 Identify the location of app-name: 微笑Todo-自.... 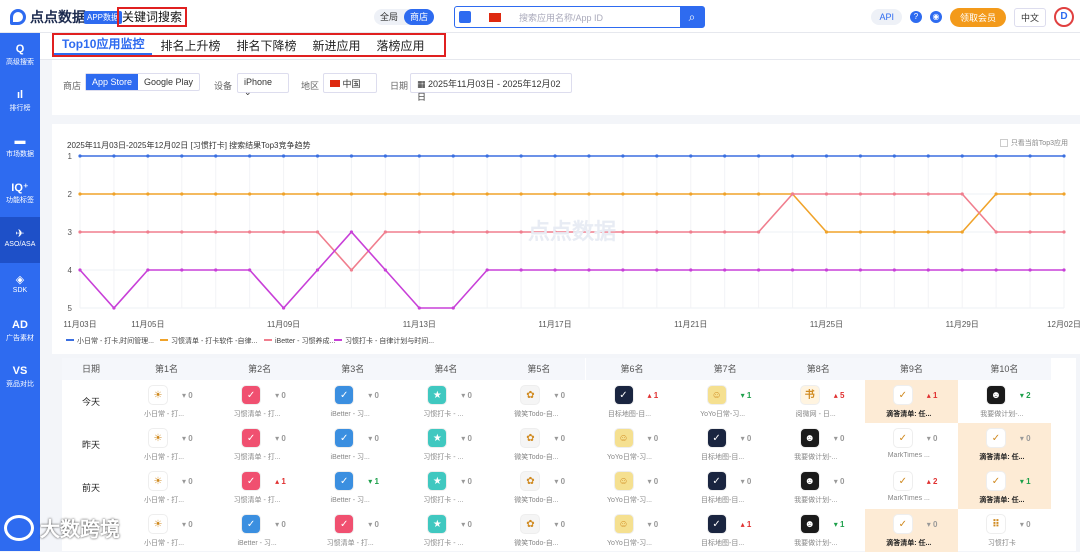
(536, 414).